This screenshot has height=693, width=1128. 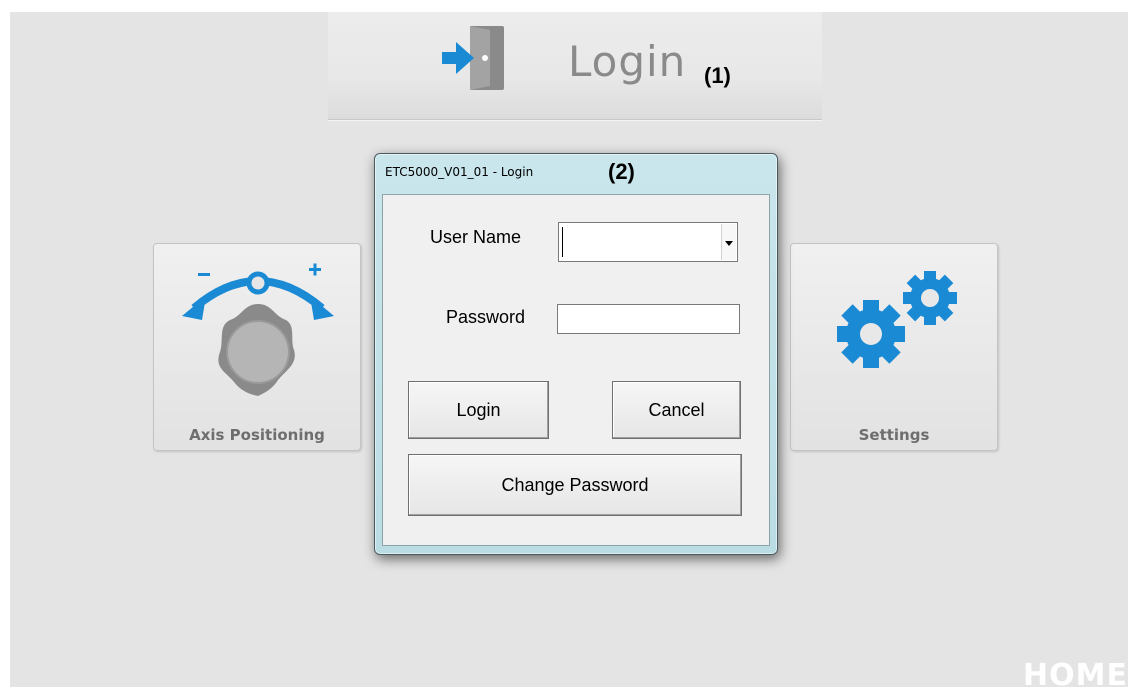 What do you see at coordinates (473, 58) in the screenshot?
I see `door-enter-icon` at bounding box center [473, 58].